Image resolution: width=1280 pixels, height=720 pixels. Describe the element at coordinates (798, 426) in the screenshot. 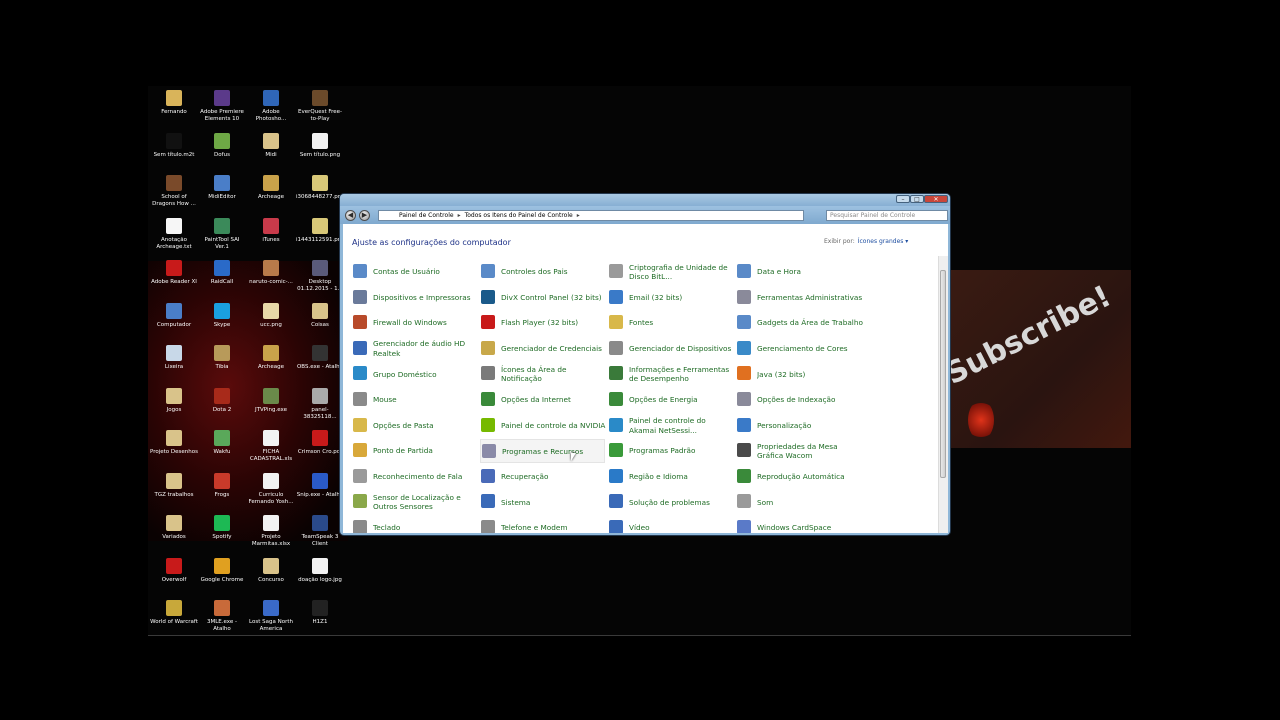

I see `cp-item-personalizacao: Personalização` at that location.